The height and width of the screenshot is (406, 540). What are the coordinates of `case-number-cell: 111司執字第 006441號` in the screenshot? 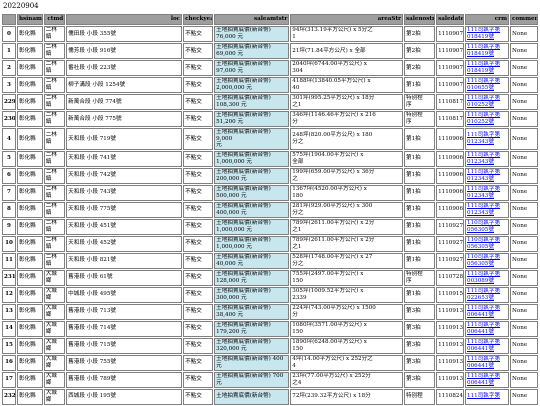 It's located at (487, 362).